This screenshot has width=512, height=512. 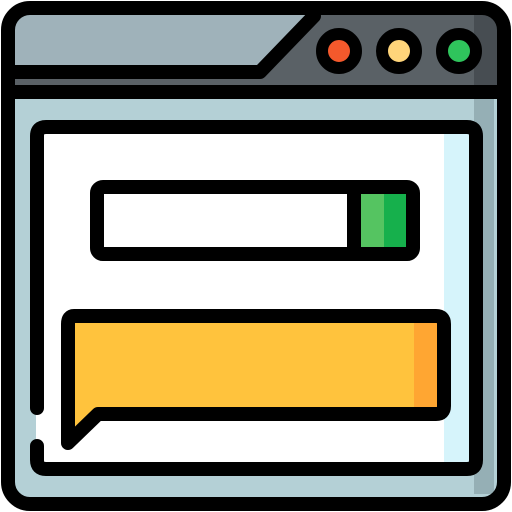 What do you see at coordinates (255, 220) in the screenshot?
I see `search-bar` at bounding box center [255, 220].